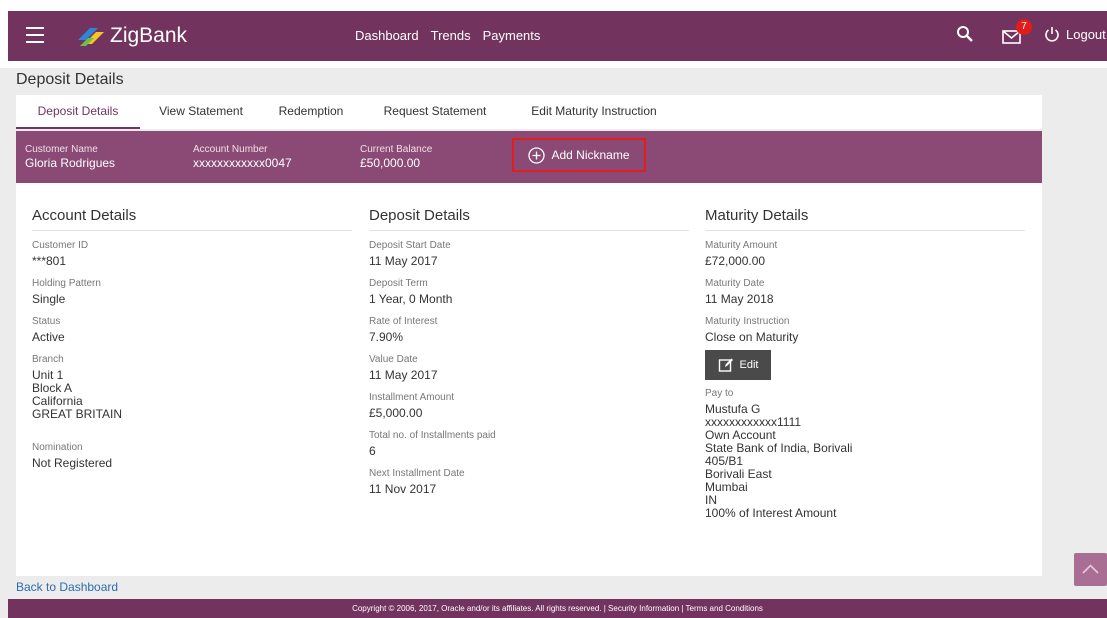  I want to click on search-icon, so click(965, 34).